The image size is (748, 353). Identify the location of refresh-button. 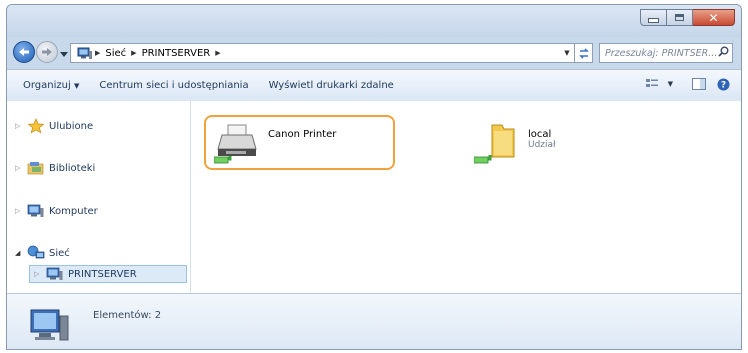
(584, 53).